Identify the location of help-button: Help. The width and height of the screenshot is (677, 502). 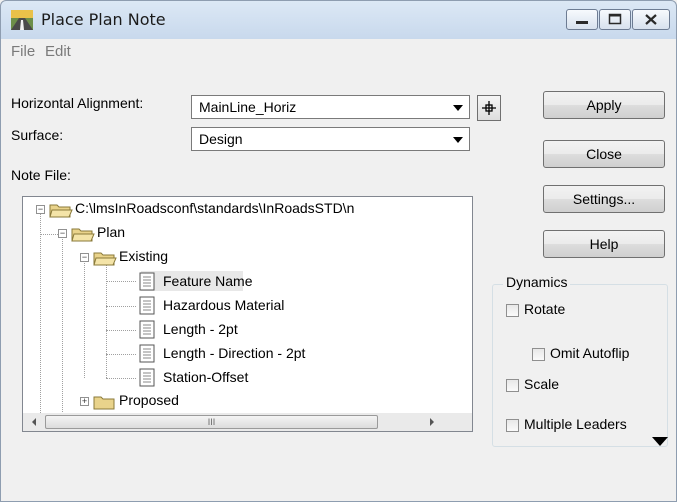
(604, 244).